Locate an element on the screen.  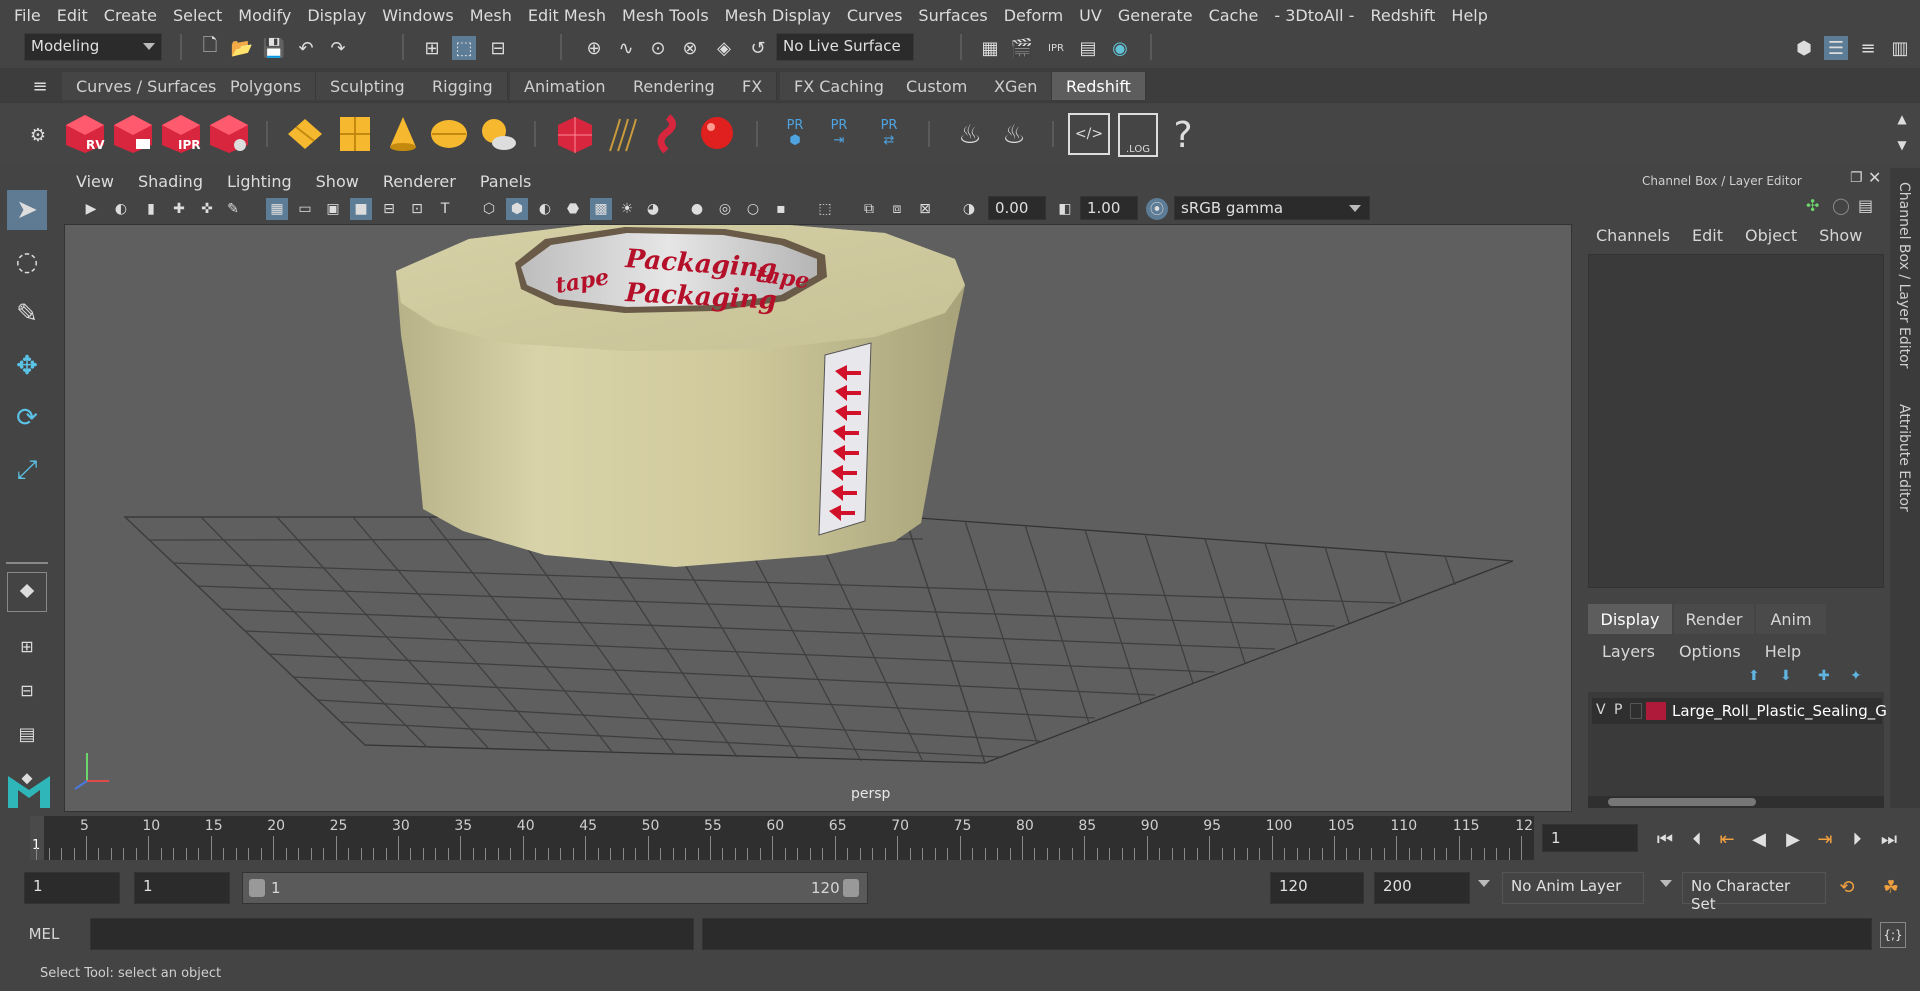
bookmark-icon: ▮ is located at coordinates (151, 209).